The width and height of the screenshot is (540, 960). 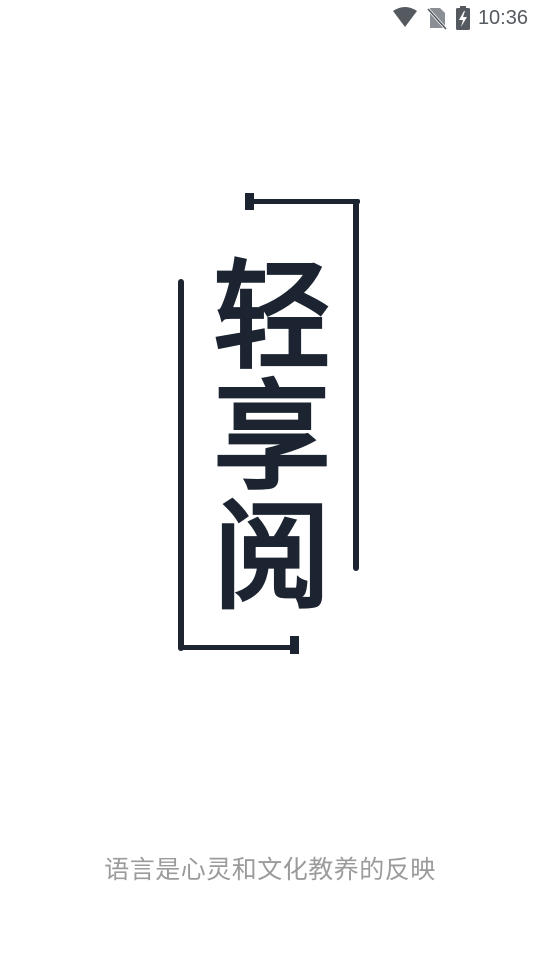 What do you see at coordinates (272, 317) in the screenshot?
I see `logo-char-1: 轻` at bounding box center [272, 317].